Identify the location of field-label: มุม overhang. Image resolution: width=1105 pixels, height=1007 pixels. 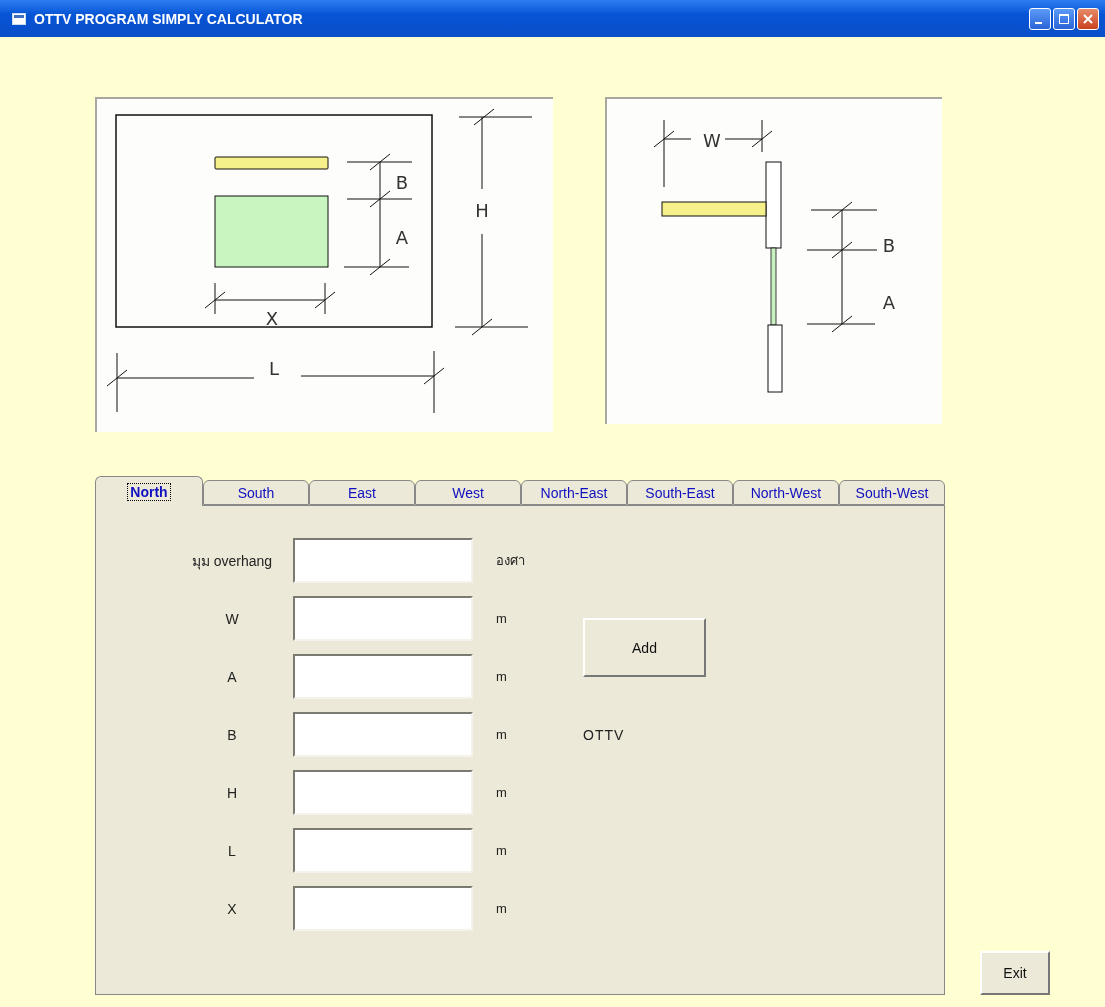
(232, 561).